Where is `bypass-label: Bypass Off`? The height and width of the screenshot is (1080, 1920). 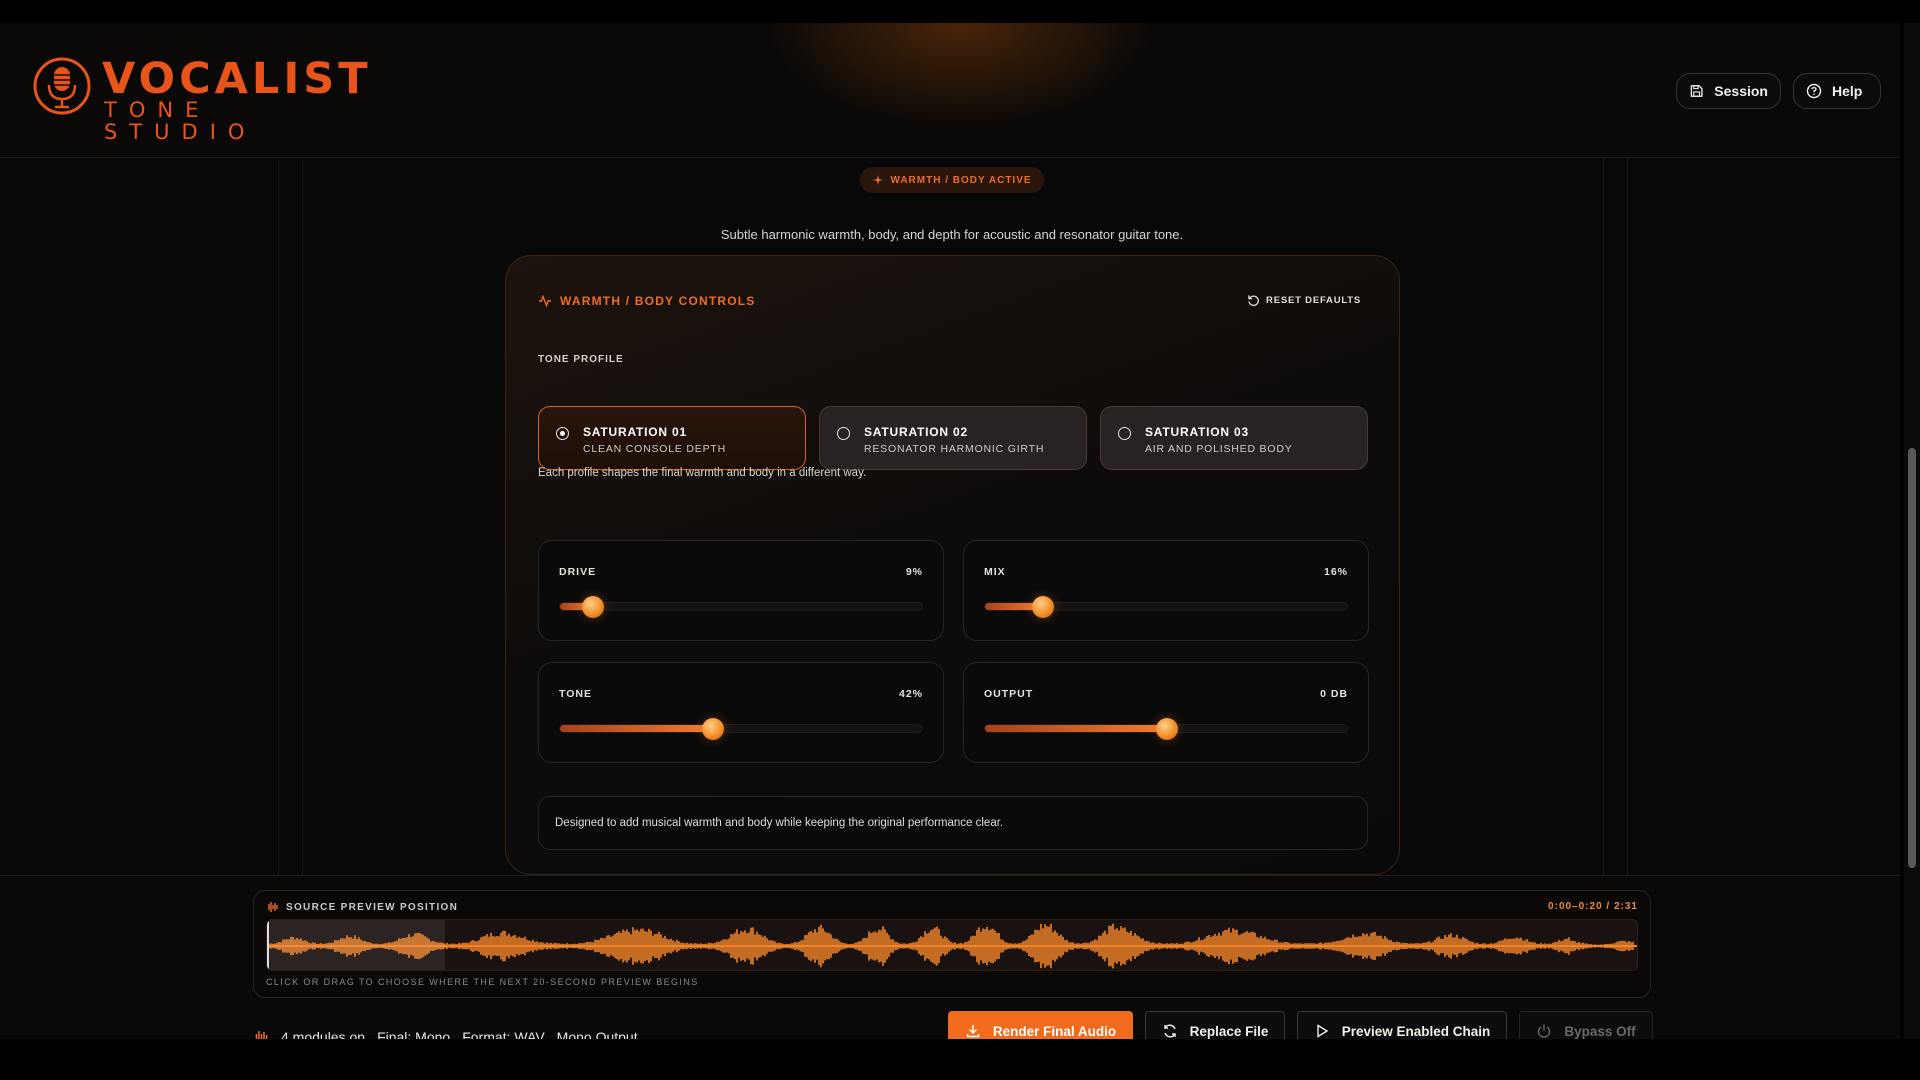 bypass-label: Bypass Off is located at coordinates (1600, 1031).